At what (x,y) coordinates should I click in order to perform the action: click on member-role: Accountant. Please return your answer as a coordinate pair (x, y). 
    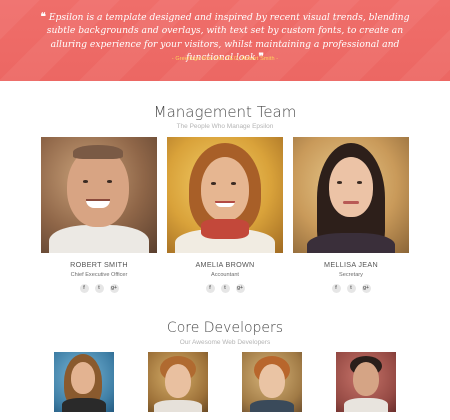
    Looking at the image, I should click on (225, 275).